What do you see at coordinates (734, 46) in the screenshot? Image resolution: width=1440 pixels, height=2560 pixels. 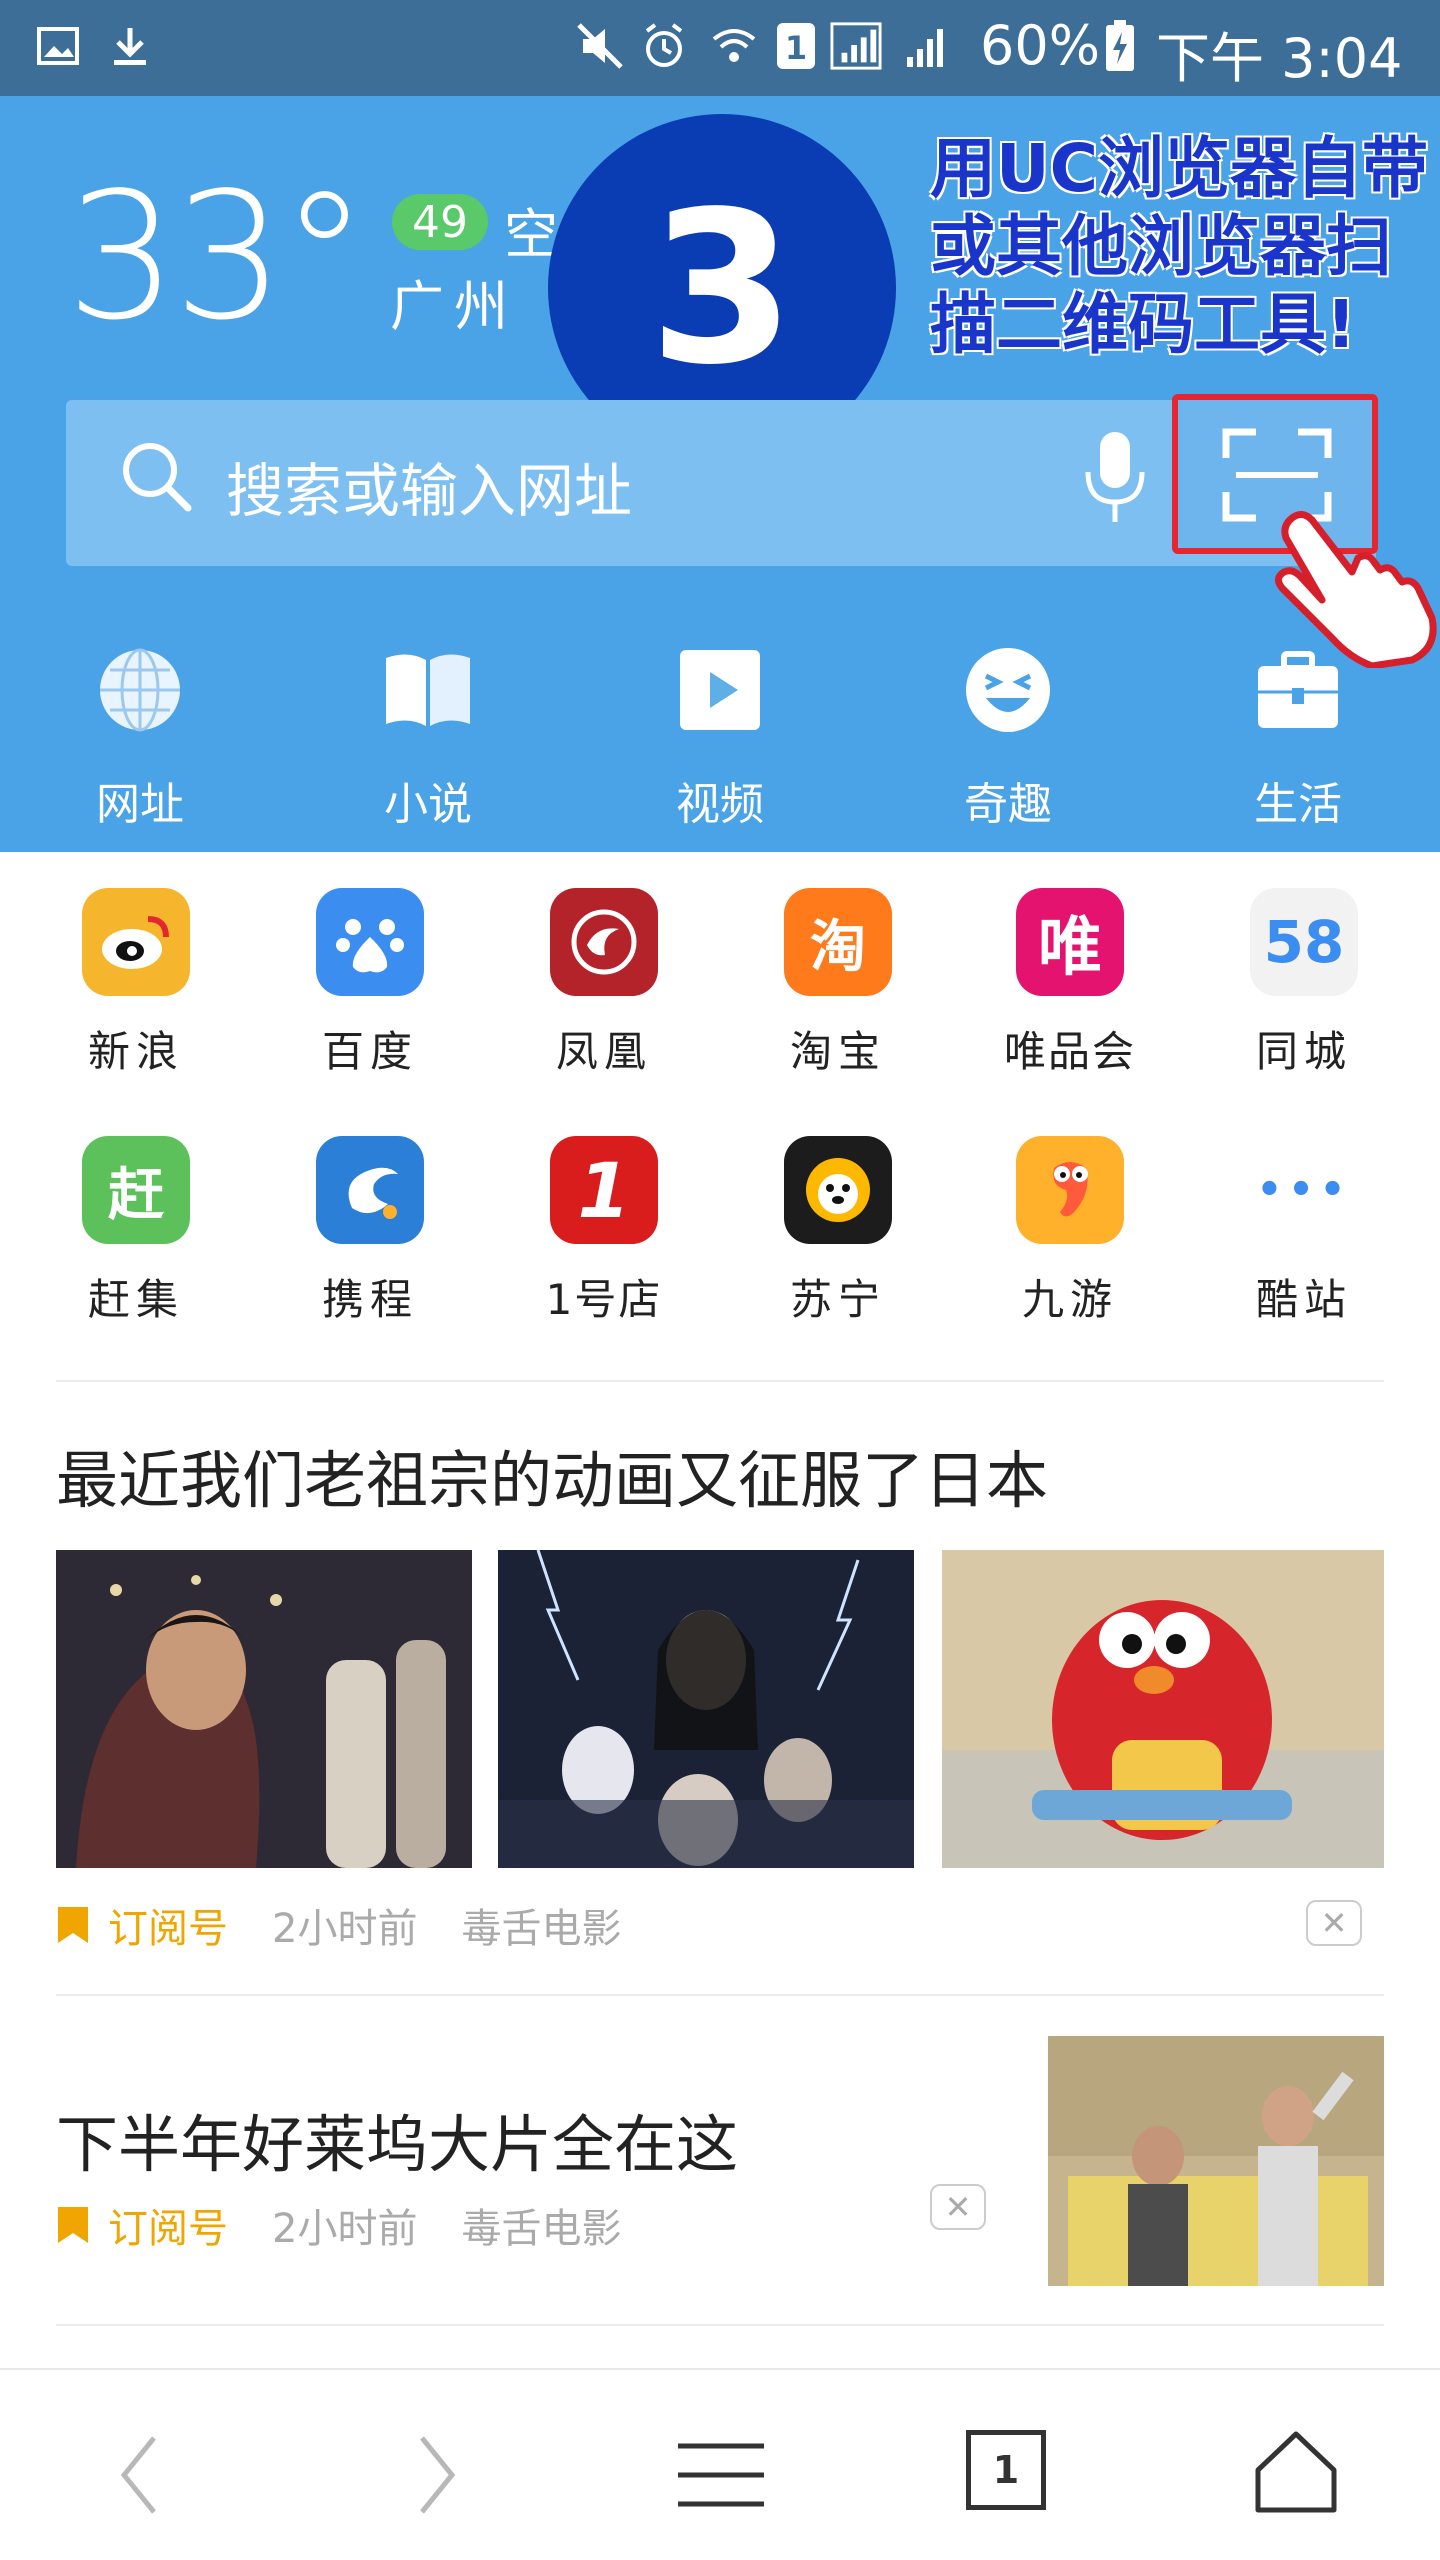 I see `wifi-icon` at bounding box center [734, 46].